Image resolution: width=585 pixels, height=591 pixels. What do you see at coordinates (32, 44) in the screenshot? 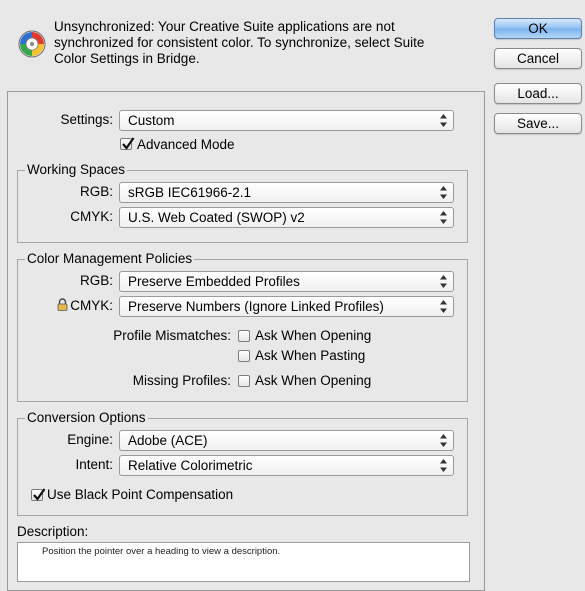
I see `color-wheel-icon` at bounding box center [32, 44].